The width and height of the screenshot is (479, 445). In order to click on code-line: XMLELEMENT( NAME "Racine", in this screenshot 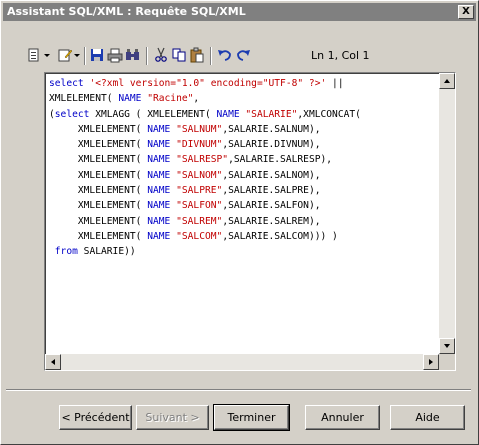, I will do `click(205, 98)`.